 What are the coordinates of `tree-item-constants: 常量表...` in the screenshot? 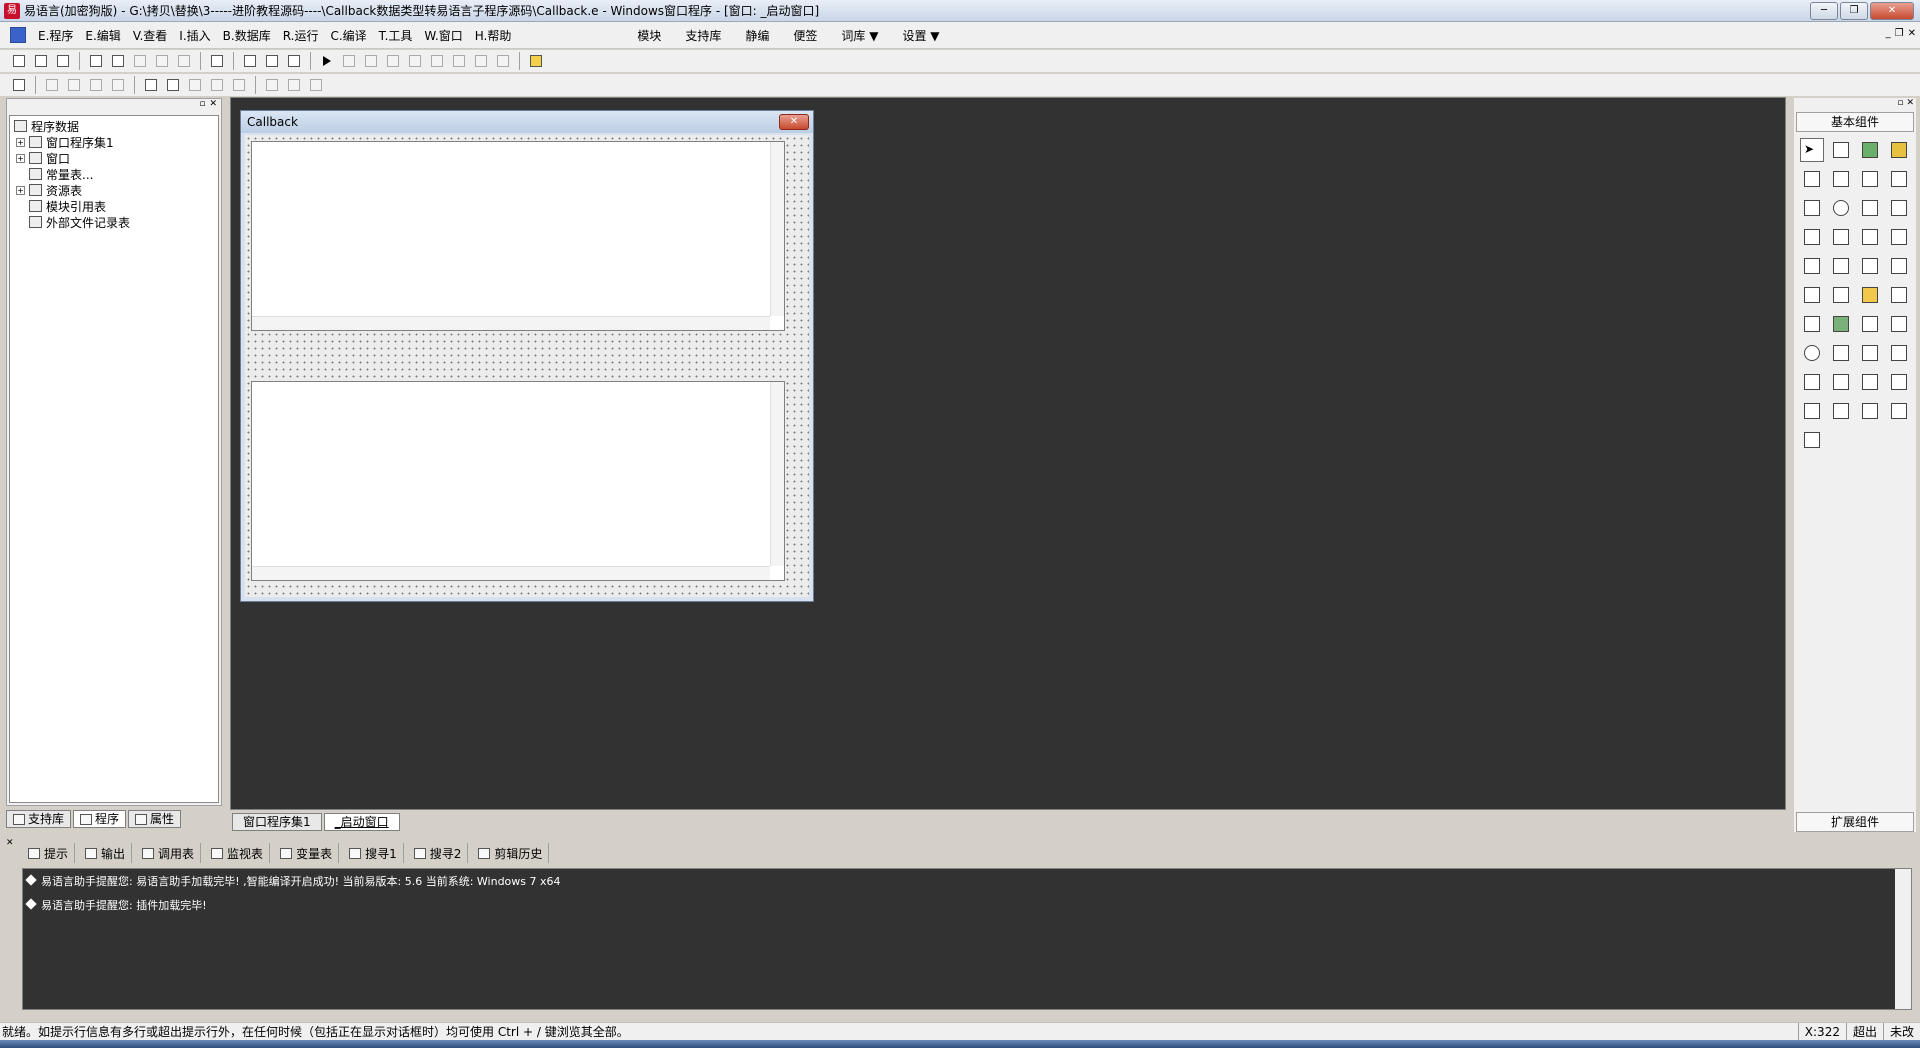 It's located at (114, 174).